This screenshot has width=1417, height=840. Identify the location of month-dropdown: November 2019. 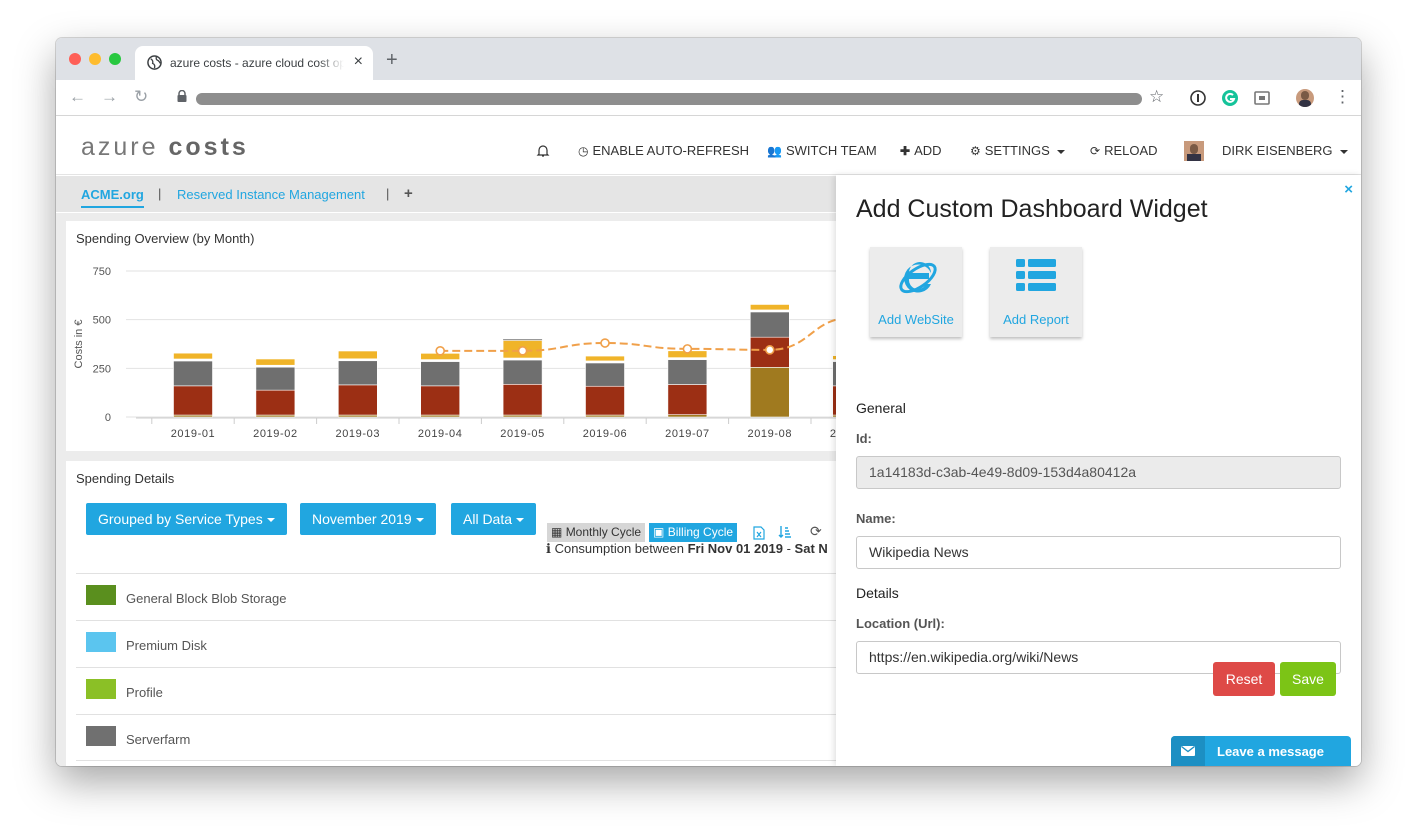
(368, 519).